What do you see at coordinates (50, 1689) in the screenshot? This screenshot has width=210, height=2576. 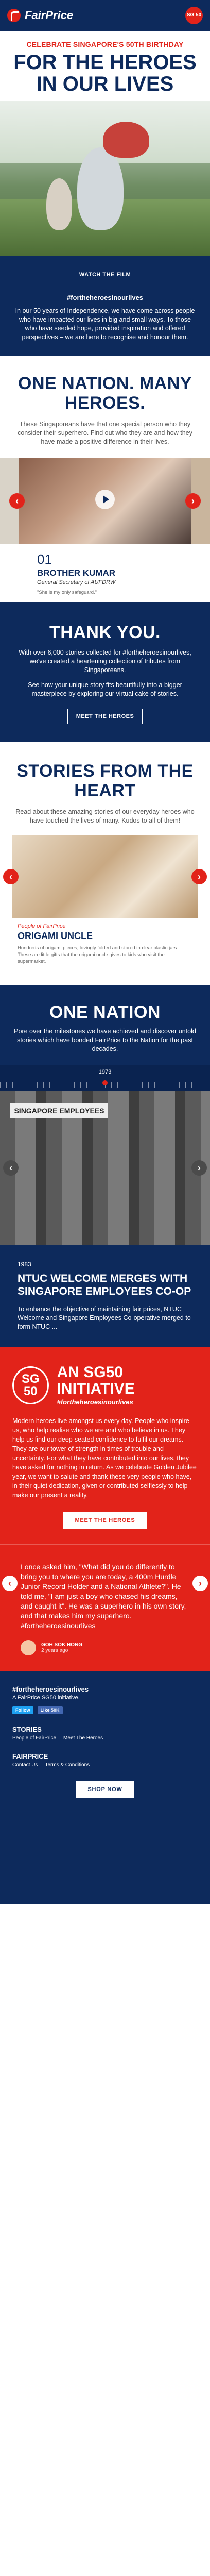 I see `footer-hashtag: #fortheheroesinourlives` at bounding box center [50, 1689].